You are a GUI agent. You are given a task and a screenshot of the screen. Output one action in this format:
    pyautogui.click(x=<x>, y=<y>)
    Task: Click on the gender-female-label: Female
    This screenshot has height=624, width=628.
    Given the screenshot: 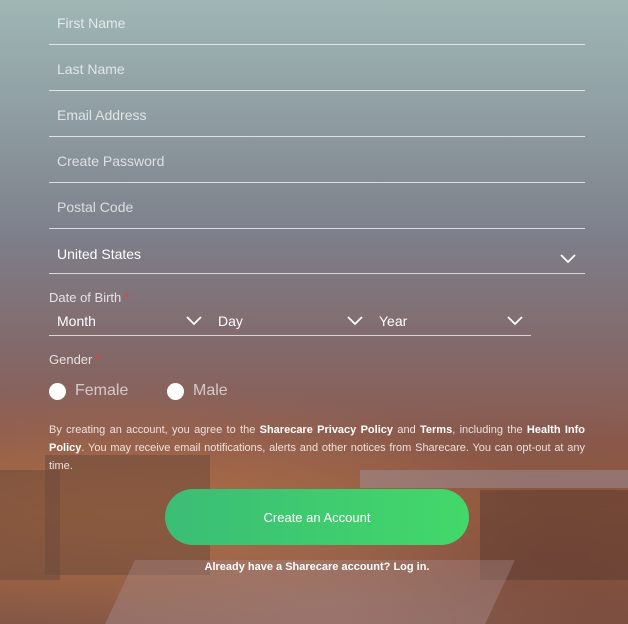 What is the action you would take?
    pyautogui.click(x=102, y=390)
    